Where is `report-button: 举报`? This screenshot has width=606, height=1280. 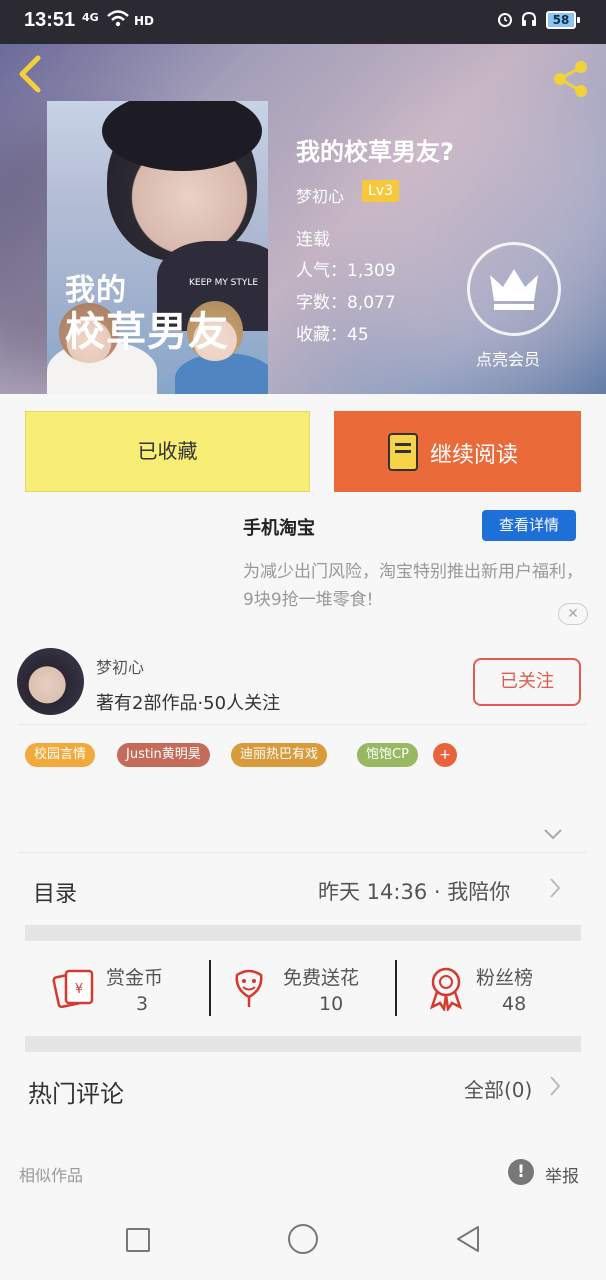 report-button: 举报 is located at coordinates (562, 1174).